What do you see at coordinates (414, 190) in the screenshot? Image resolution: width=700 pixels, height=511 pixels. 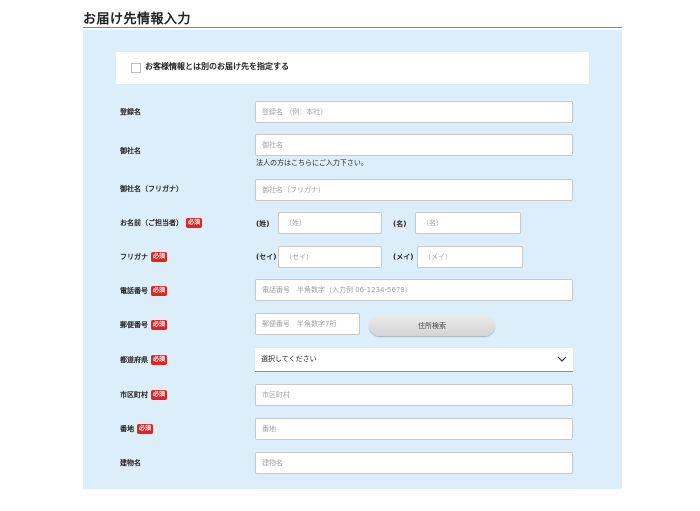 I see `company-kana-input` at bounding box center [414, 190].